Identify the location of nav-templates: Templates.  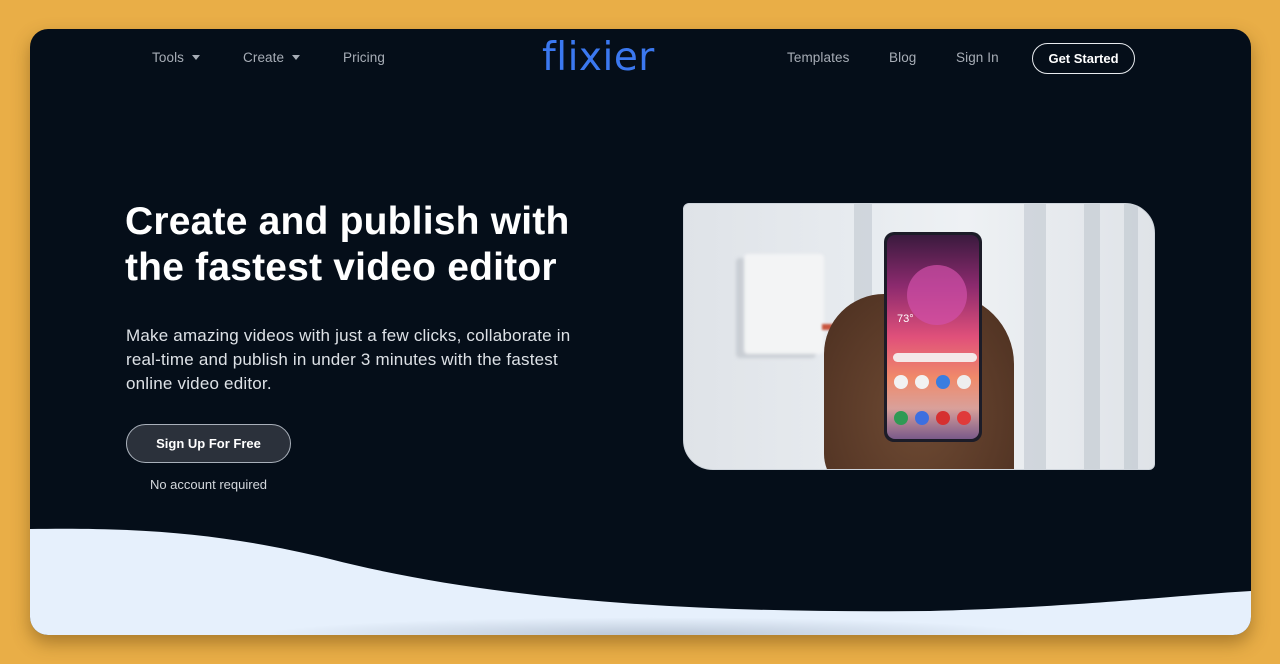
(818, 57).